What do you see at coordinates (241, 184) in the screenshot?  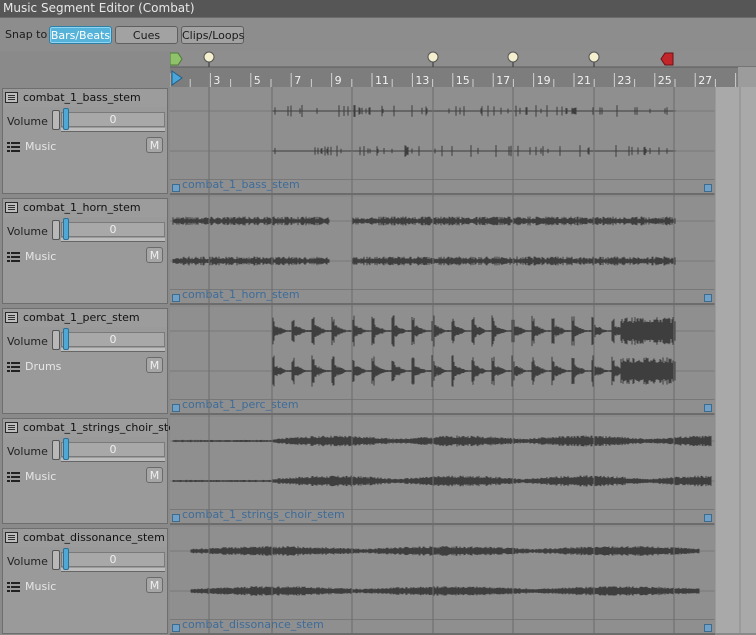 I see `clip-name: combat_1_bass_stem` at bounding box center [241, 184].